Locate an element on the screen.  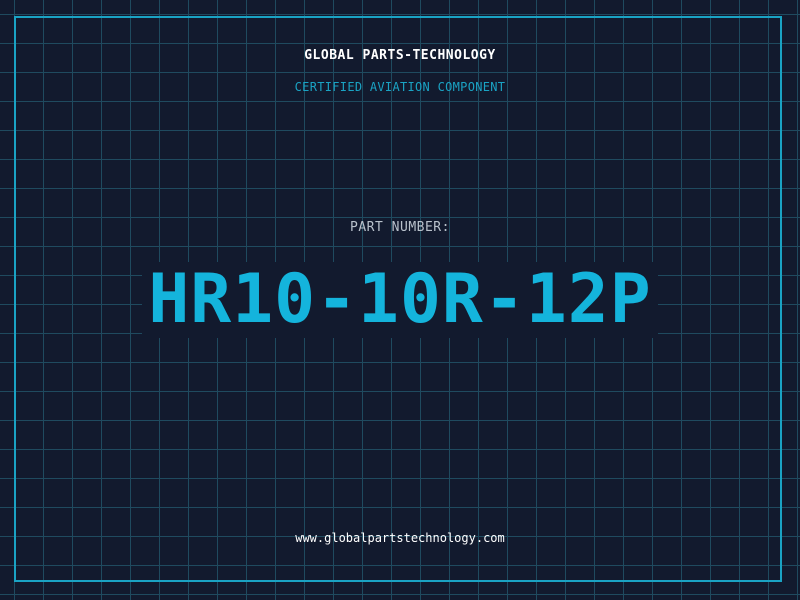
part-number-container: HR10-10R-12P is located at coordinates (400, 300).